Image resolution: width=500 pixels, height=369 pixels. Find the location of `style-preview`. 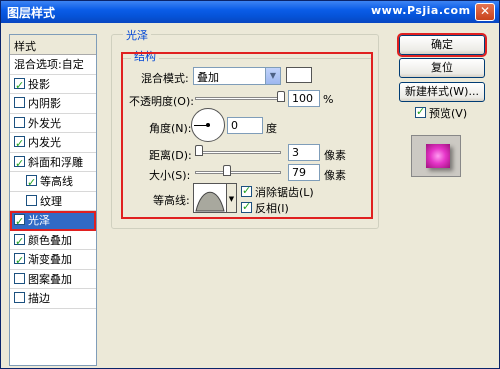

style-preview is located at coordinates (436, 156).